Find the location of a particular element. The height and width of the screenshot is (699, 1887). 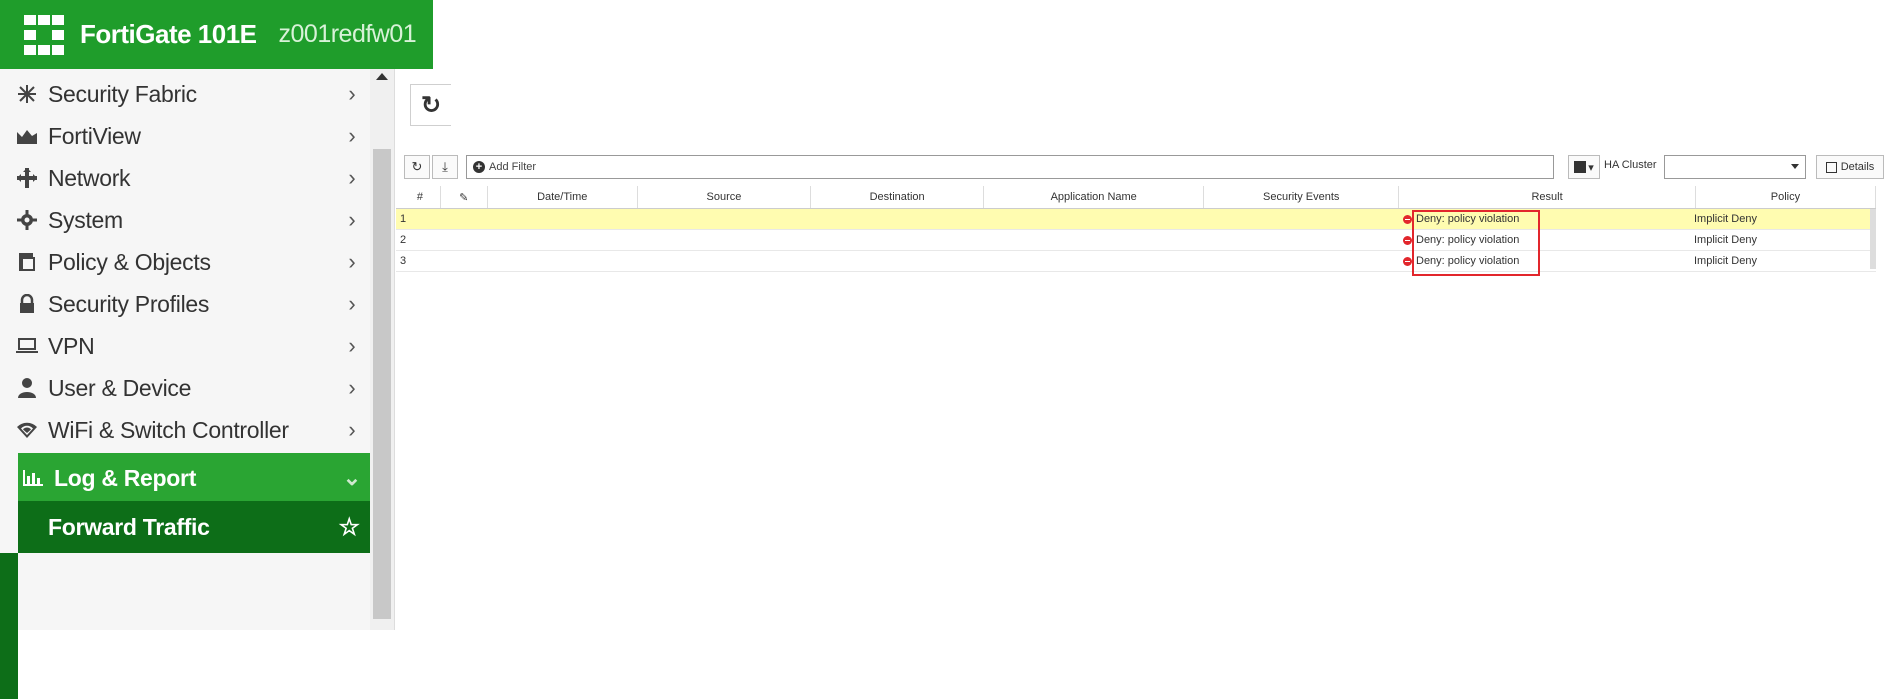

column-header: Result is located at coordinates (1547, 197).